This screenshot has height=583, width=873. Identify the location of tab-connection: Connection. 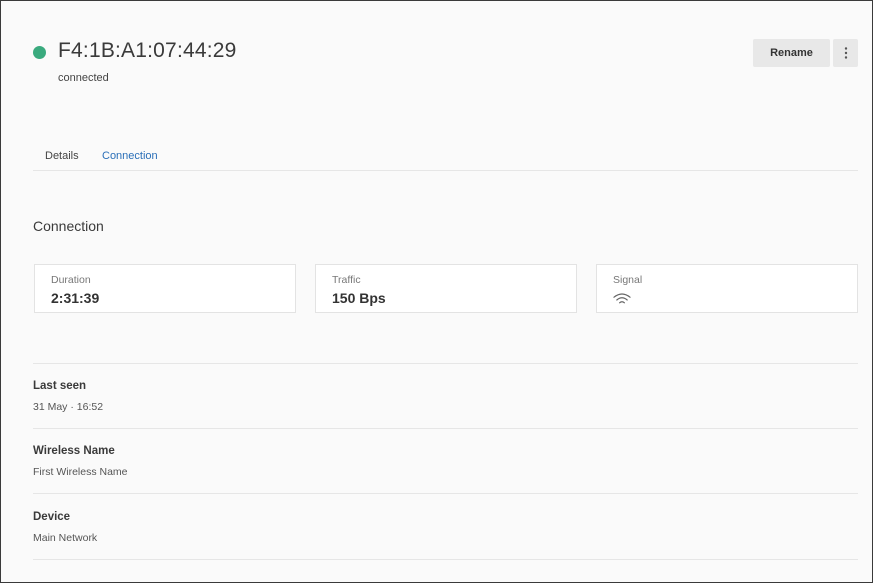
(130, 156).